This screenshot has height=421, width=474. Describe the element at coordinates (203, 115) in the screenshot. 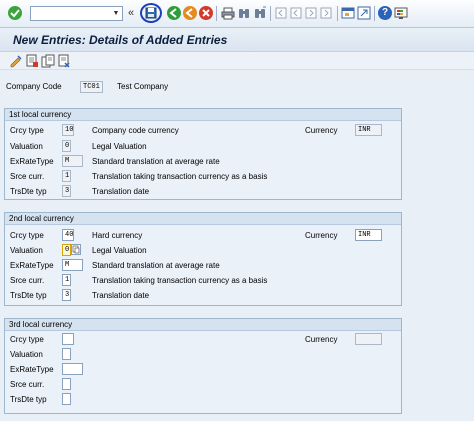

I see `group-title: 1st local currency` at that location.